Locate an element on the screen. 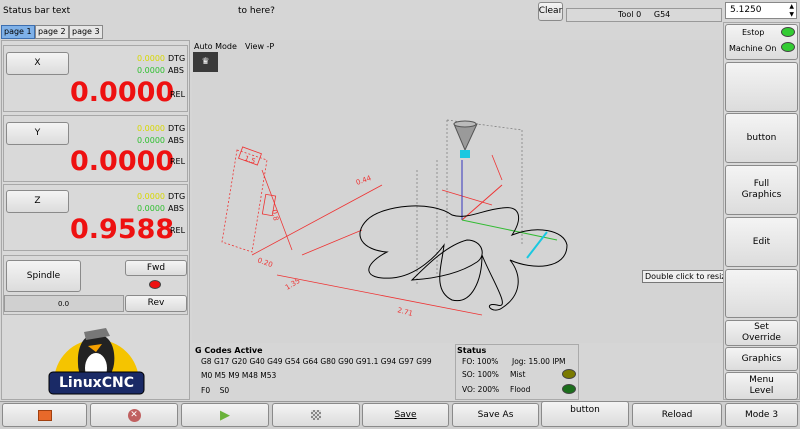 The image size is (800, 429). dim-label-5: 2.71 is located at coordinates (404, 312).